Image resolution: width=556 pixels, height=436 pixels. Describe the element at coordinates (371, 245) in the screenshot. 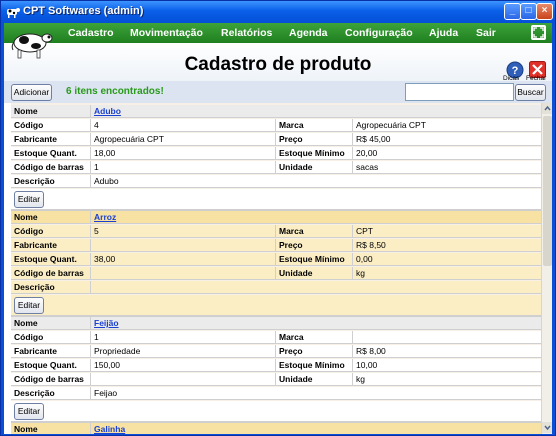

I see `value-preco: R$ 8,50` at that location.